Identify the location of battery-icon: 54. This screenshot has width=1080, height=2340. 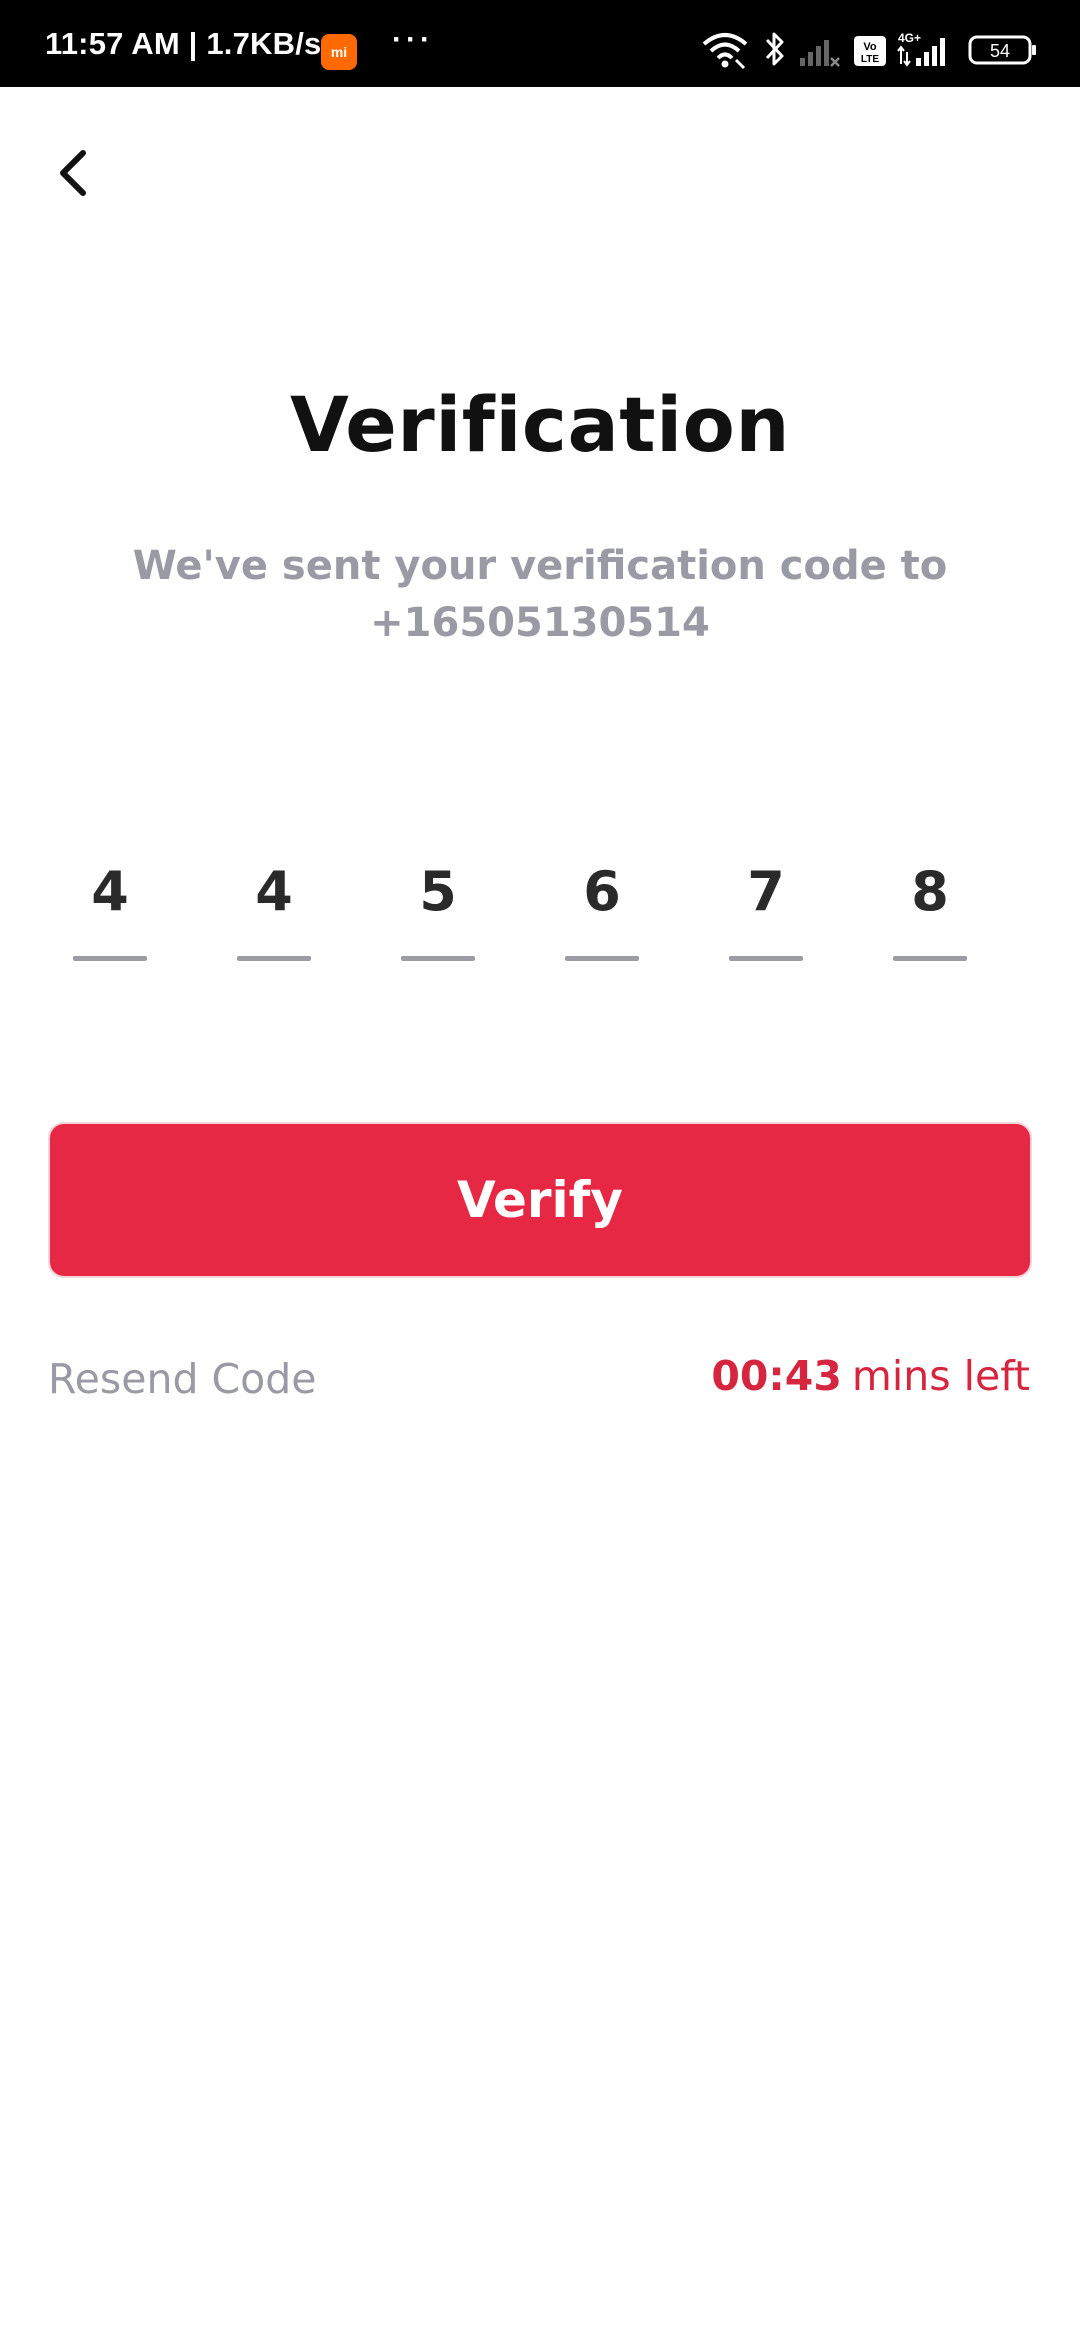
(1002, 50).